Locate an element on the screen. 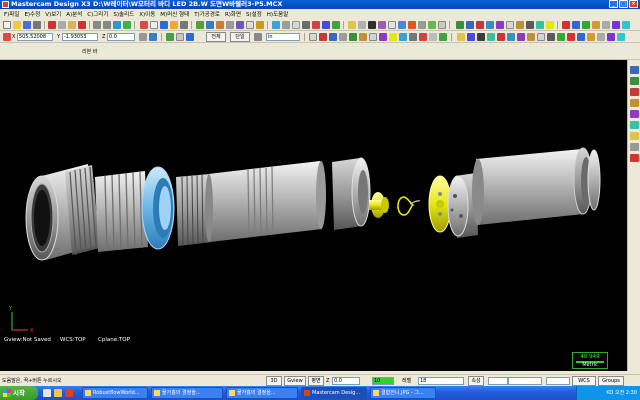  mask-icon is located at coordinates (422, 25).